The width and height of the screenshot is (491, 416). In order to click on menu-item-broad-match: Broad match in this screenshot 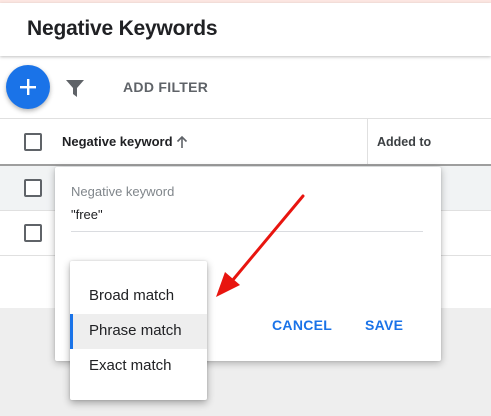, I will do `click(138, 296)`.